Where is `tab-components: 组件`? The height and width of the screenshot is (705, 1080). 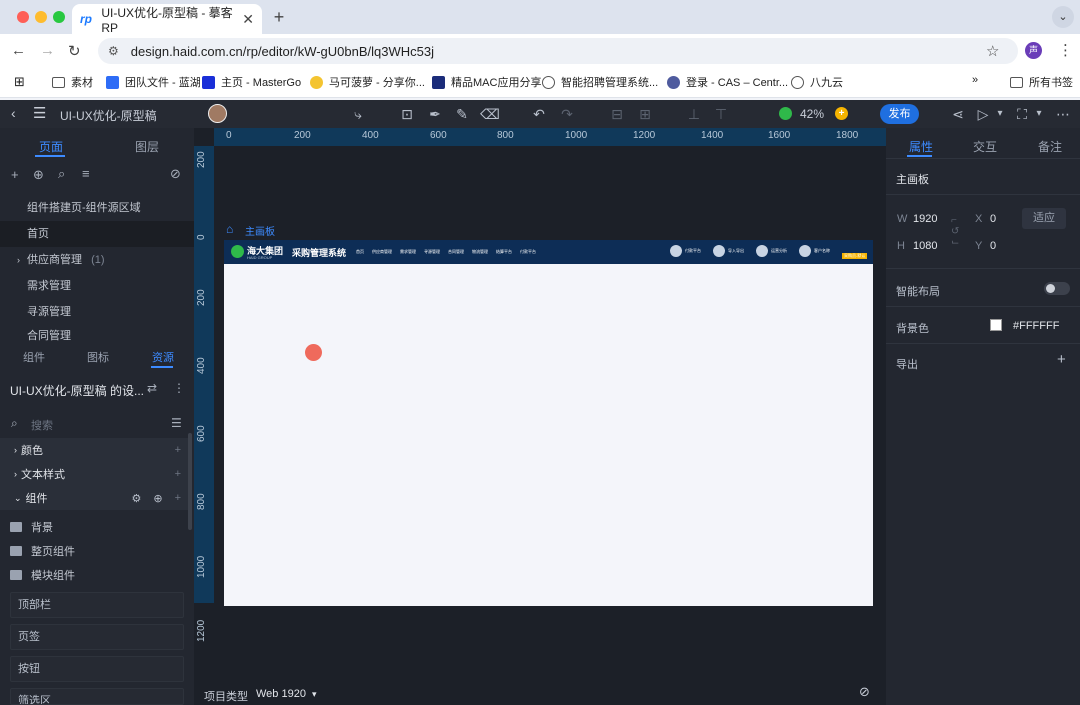 tab-components: 组件 is located at coordinates (34, 357).